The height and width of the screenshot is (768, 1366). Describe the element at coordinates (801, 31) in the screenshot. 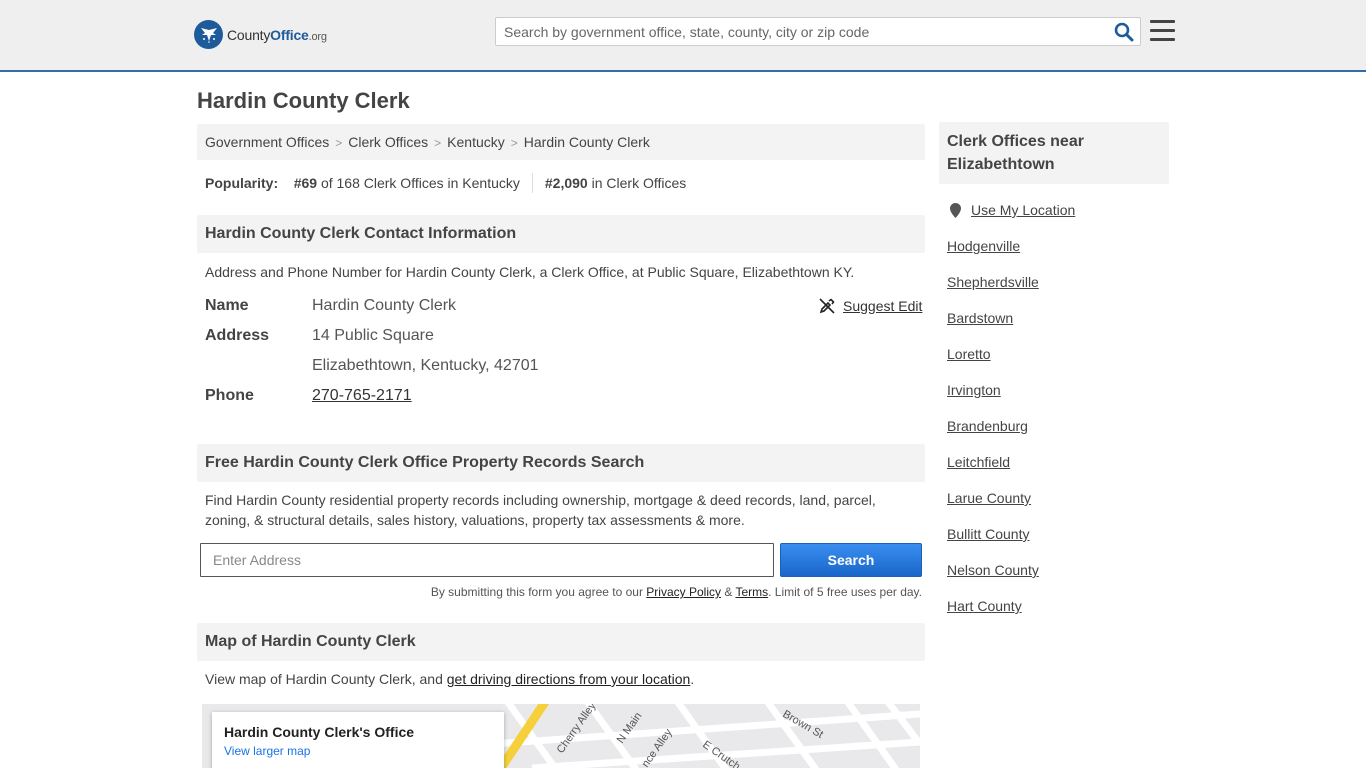

I see `site-search-input` at that location.